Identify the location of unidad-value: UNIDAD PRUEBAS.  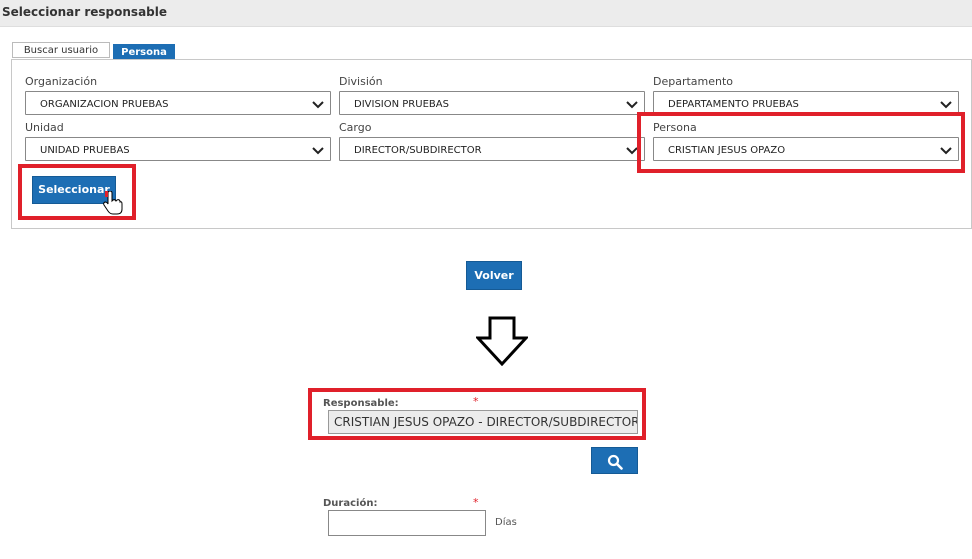
(85, 150).